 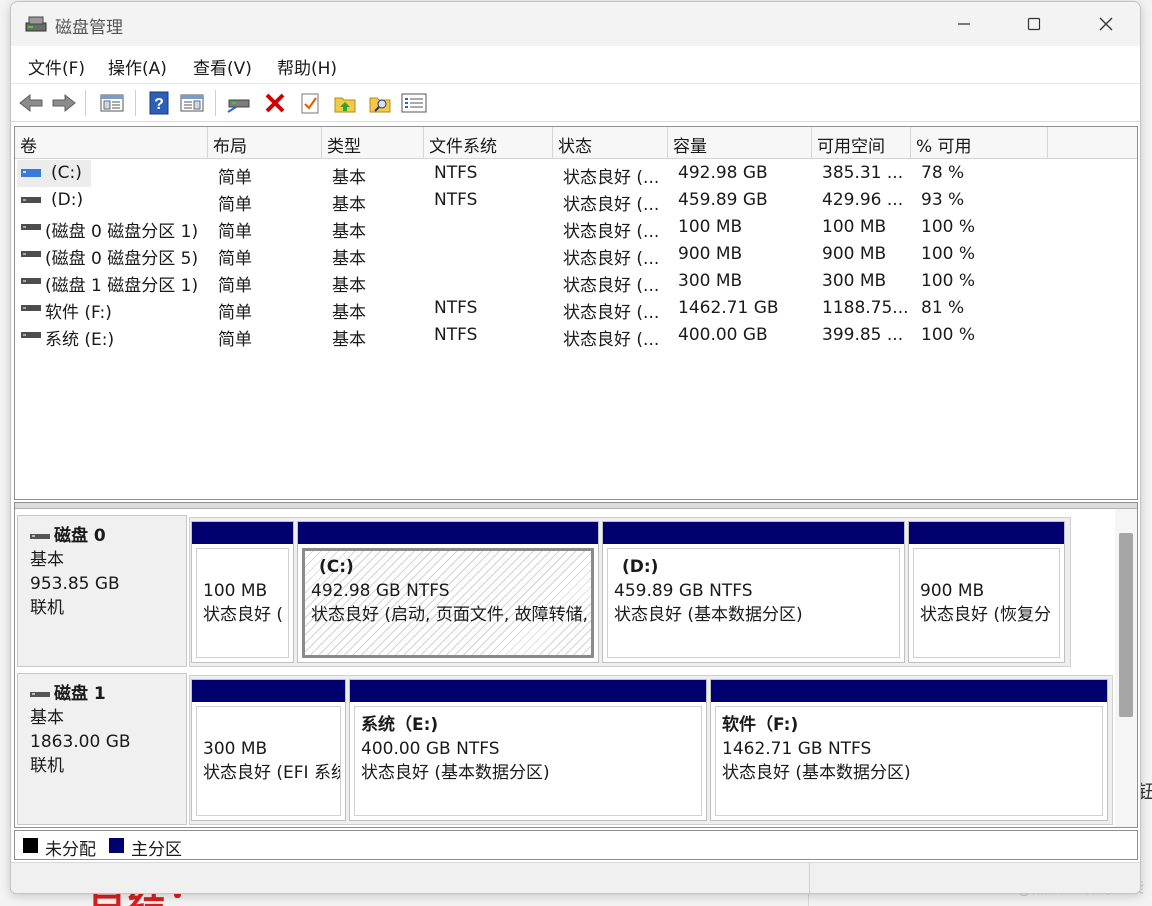 I want to click on cell-volume: (D:), so click(x=67, y=200).